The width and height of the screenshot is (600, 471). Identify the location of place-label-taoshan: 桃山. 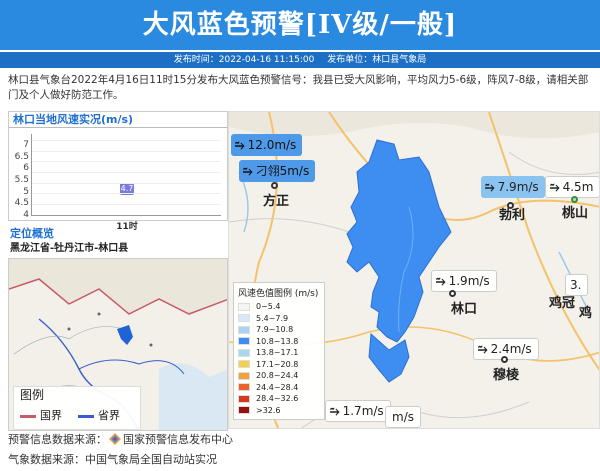
(575, 213).